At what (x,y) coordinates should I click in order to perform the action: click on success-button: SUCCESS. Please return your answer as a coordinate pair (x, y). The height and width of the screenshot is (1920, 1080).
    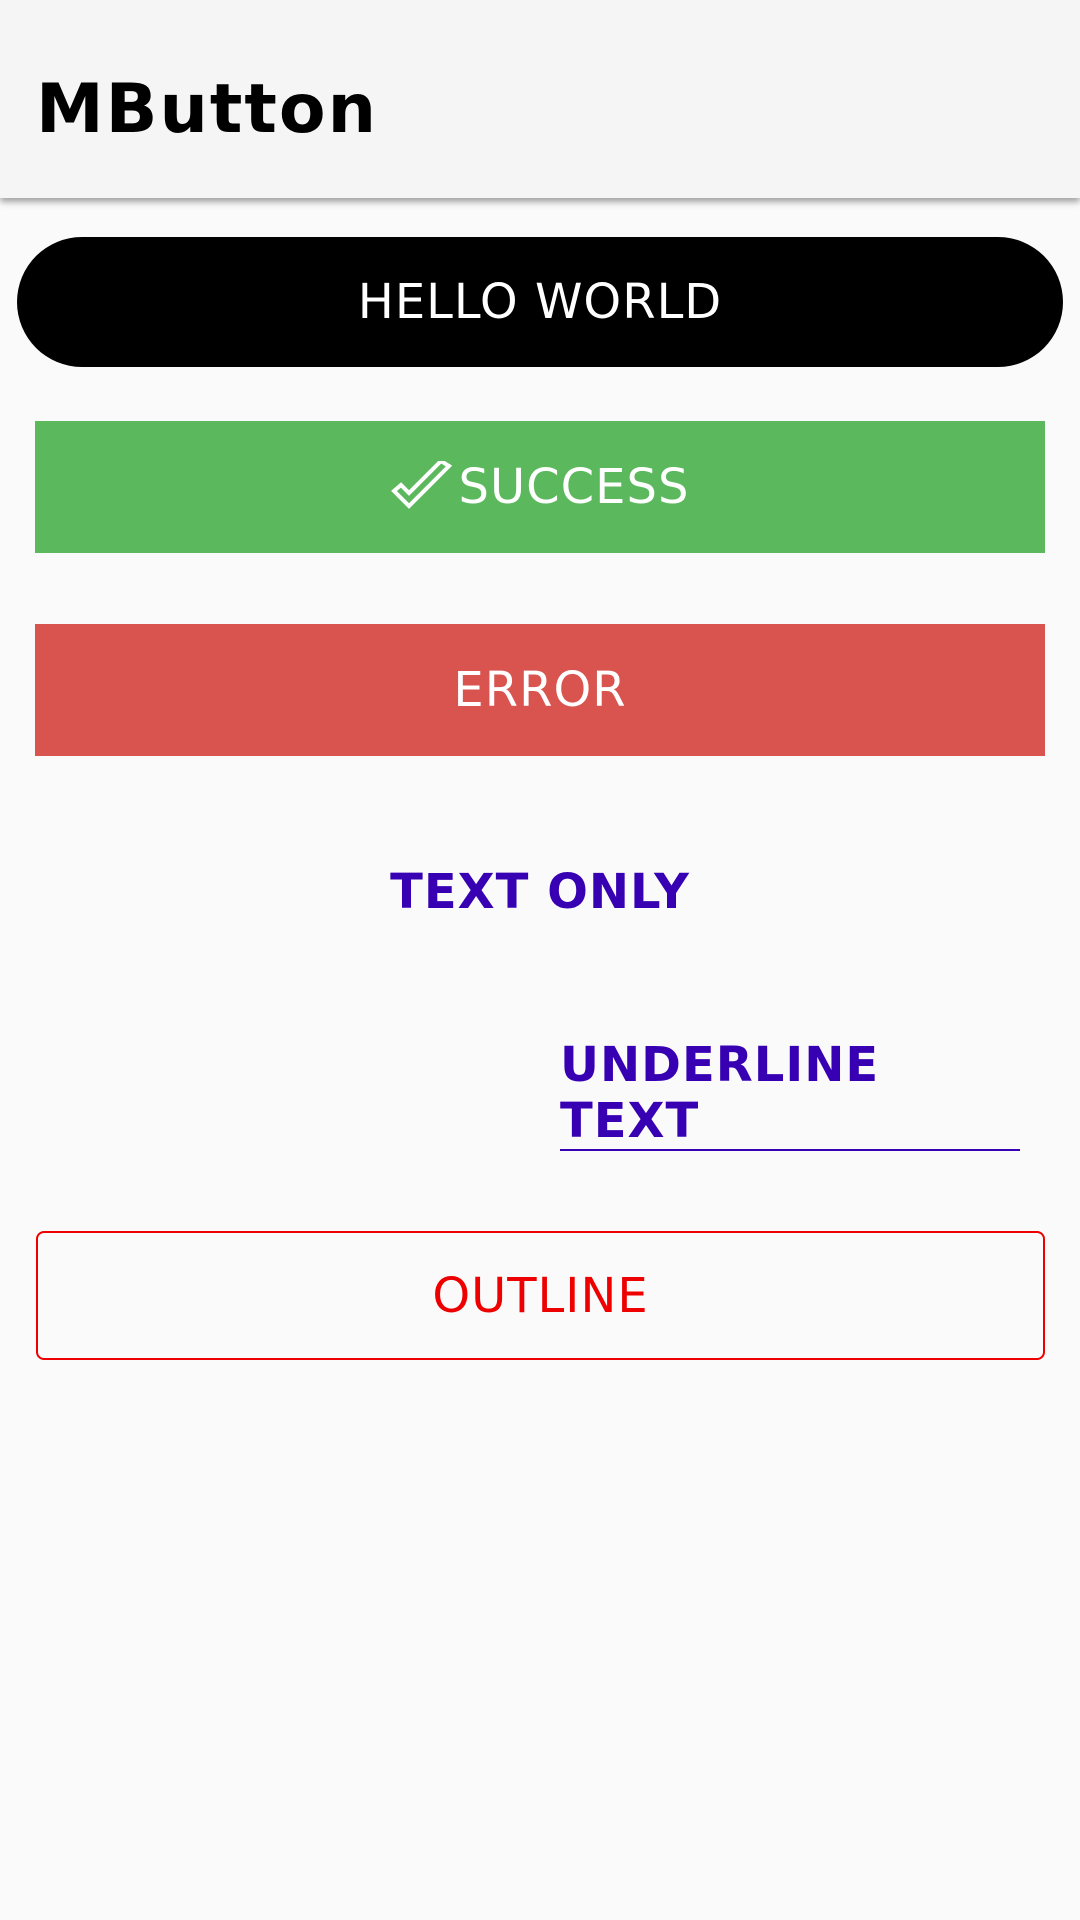
    Looking at the image, I should click on (540, 487).